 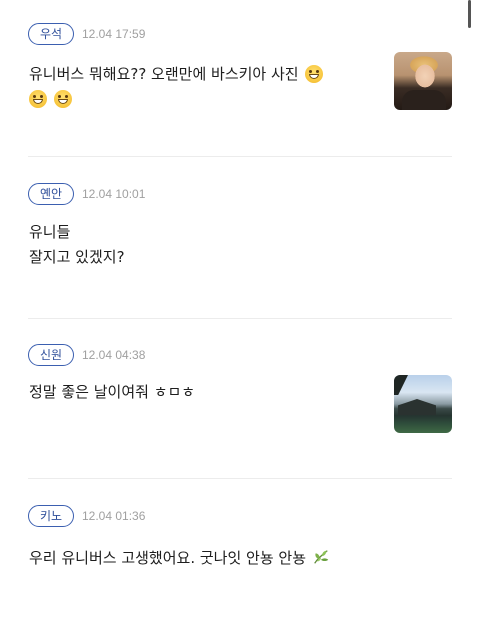 What do you see at coordinates (114, 34) in the screenshot?
I see `post-timestamp: 12.04 17:59` at bounding box center [114, 34].